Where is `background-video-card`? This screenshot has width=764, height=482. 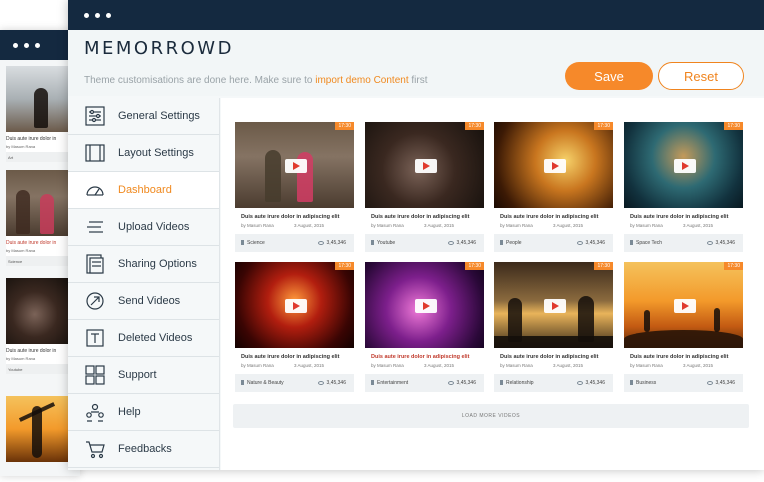 background-video-card is located at coordinates (38, 429).